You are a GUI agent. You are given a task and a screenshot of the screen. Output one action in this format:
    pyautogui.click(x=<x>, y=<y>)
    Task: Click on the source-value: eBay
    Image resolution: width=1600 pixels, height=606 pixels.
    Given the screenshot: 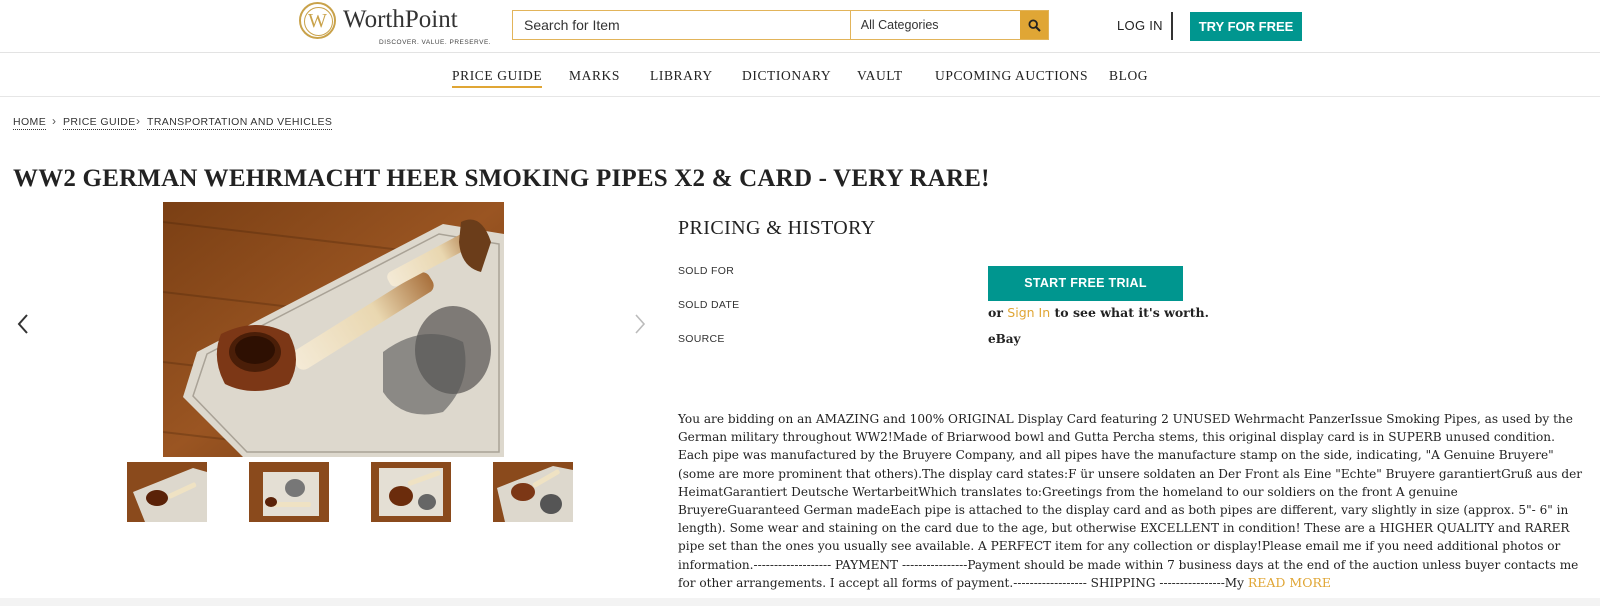 What is the action you would take?
    pyautogui.click(x=1004, y=339)
    